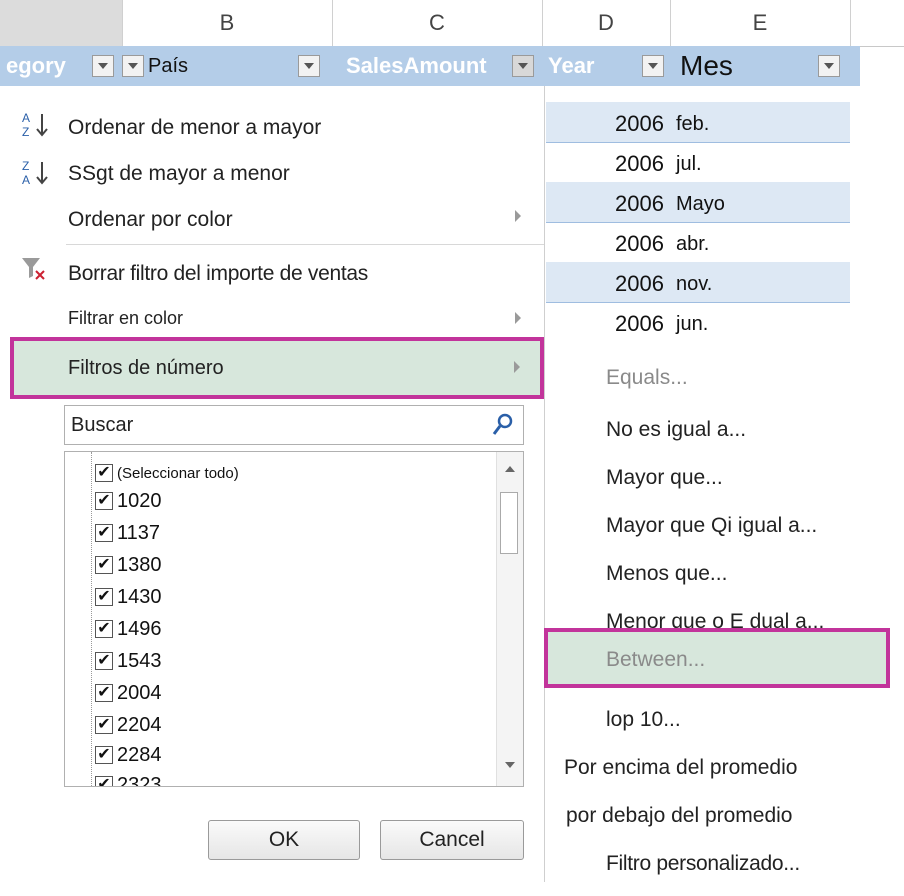  What do you see at coordinates (503, 427) in the screenshot?
I see `search-icon` at bounding box center [503, 427].